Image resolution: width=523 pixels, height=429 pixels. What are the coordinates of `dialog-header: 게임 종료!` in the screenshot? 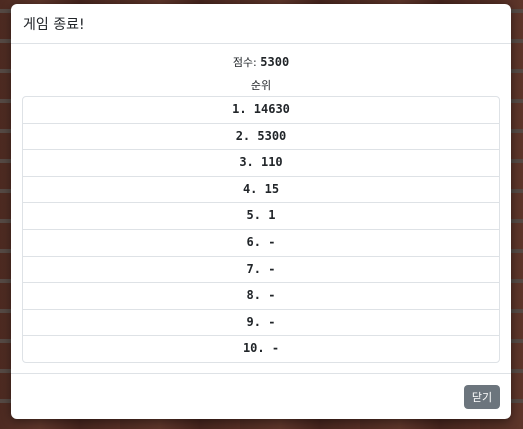 It's located at (261, 24).